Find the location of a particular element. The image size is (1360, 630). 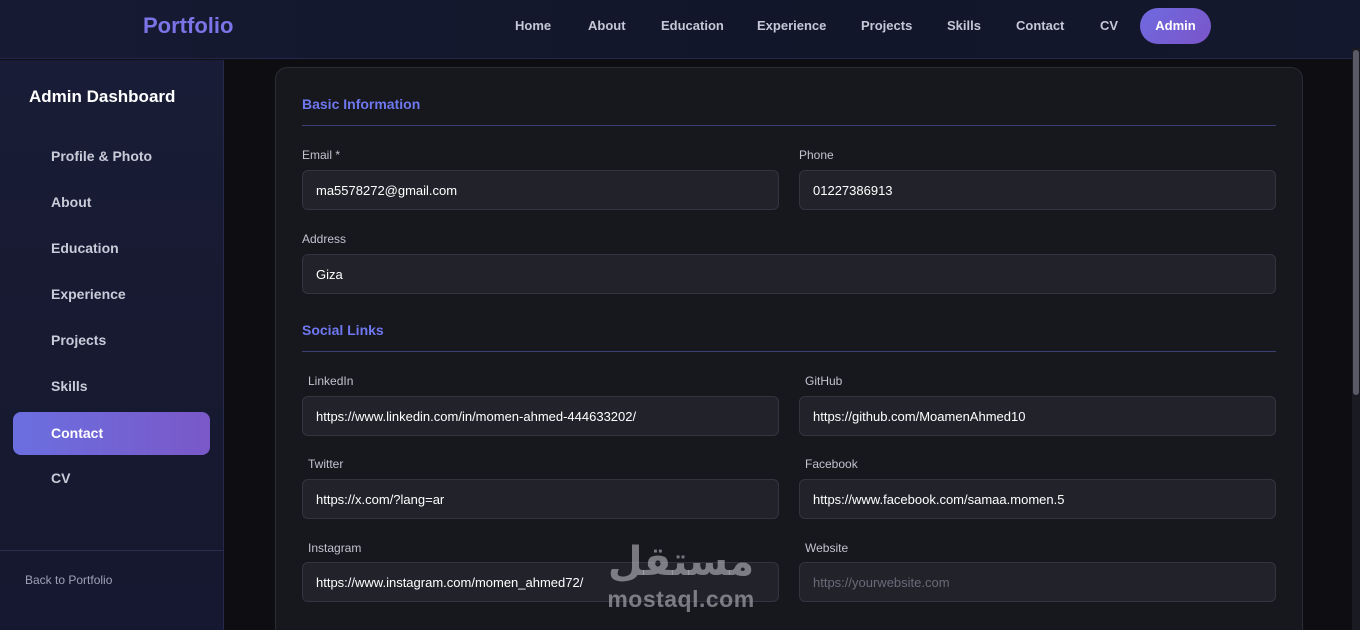

sidebar-divider is located at coordinates (111, 550).